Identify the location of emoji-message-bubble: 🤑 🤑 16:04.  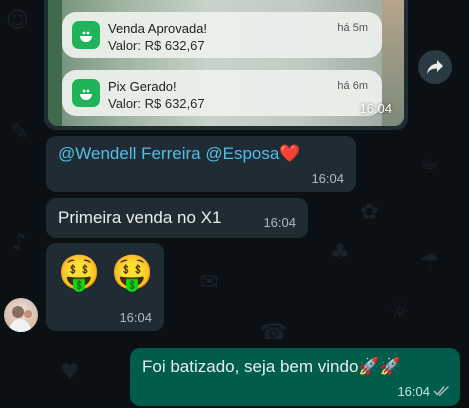
(105, 287).